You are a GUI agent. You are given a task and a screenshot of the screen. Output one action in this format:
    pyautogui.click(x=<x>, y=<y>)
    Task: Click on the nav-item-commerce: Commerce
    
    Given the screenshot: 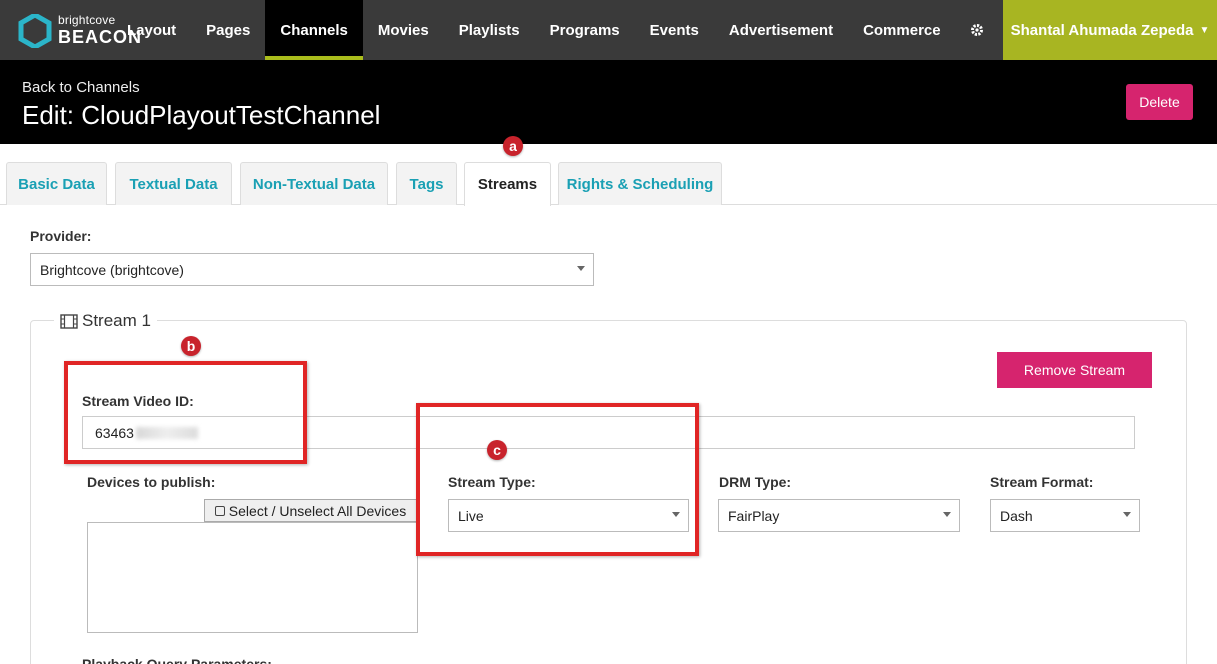 What is the action you would take?
    pyautogui.click(x=902, y=30)
    